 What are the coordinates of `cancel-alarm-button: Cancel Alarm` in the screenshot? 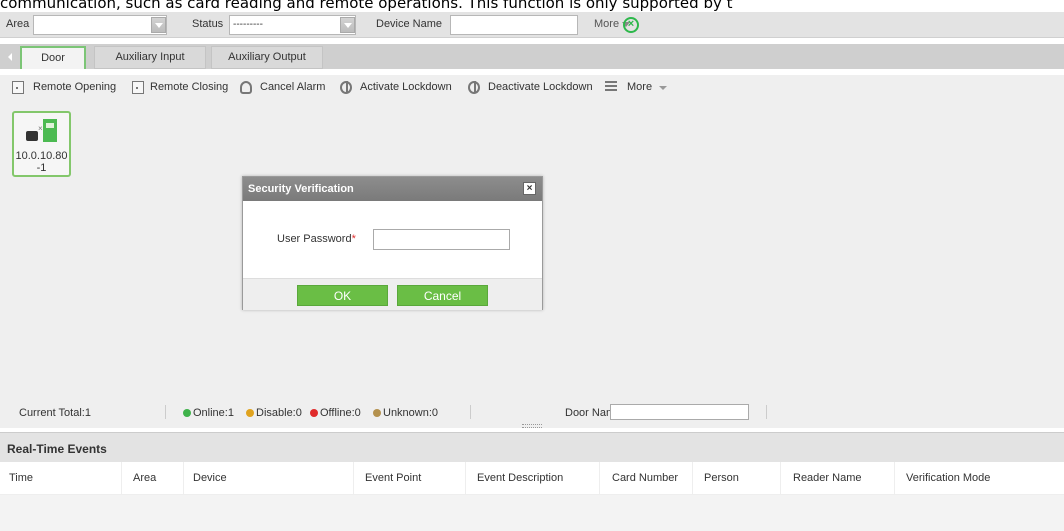 It's located at (292, 87).